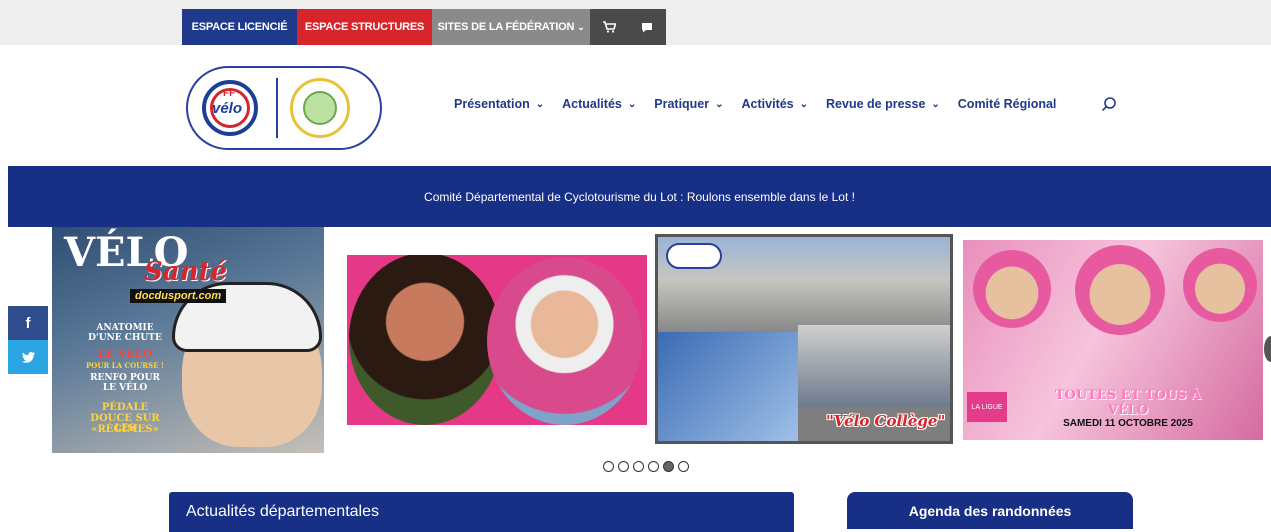 The width and height of the screenshot is (1271, 532). Describe the element at coordinates (592, 104) in the screenshot. I see `nav-item-label: Actualités` at that location.